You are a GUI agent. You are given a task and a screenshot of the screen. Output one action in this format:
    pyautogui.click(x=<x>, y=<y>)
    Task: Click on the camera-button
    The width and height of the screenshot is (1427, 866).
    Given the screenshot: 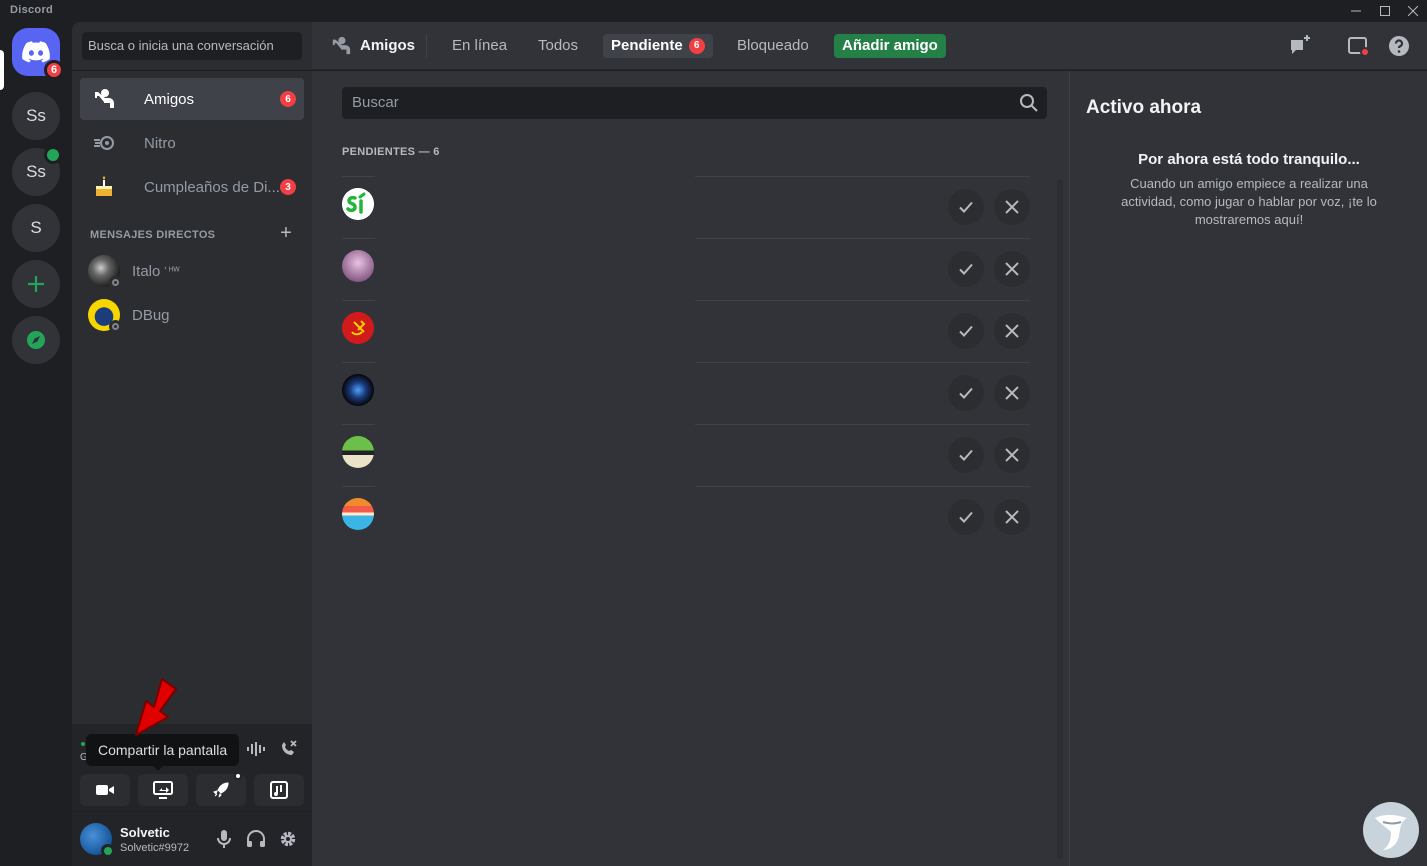 What is the action you would take?
    pyautogui.click(x=105, y=790)
    